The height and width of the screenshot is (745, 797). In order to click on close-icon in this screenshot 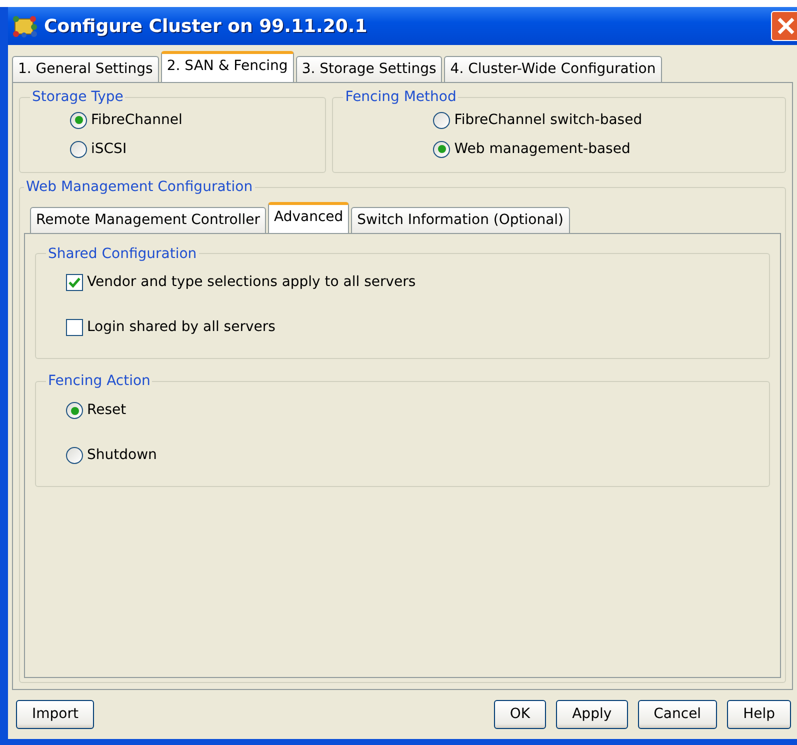, I will do `click(786, 26)`.